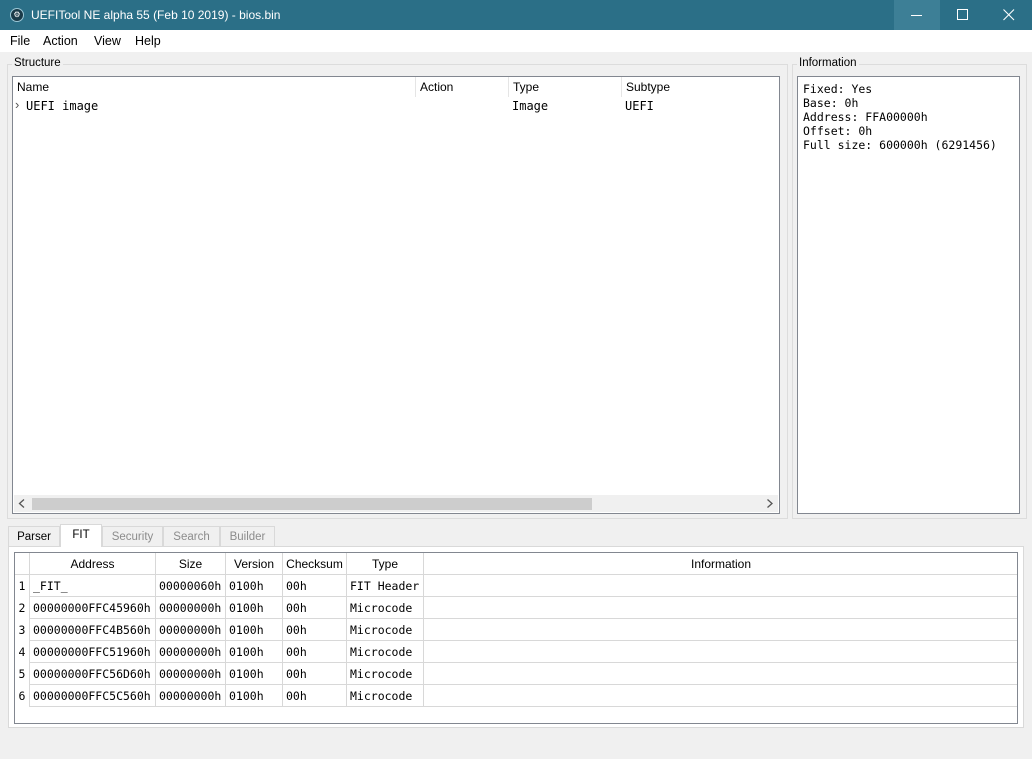 This screenshot has width=1032, height=759. Describe the element at coordinates (37, 63) in the screenshot. I see `structure-group-title: Structure` at that location.